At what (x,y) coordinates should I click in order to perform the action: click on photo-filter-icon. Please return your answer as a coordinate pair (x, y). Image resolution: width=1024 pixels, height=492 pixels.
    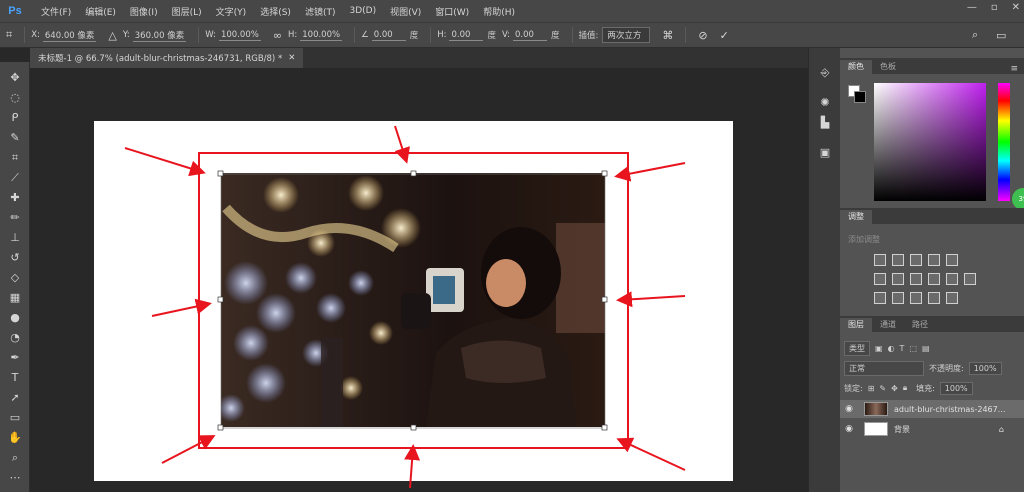
    Looking at the image, I should click on (934, 279).